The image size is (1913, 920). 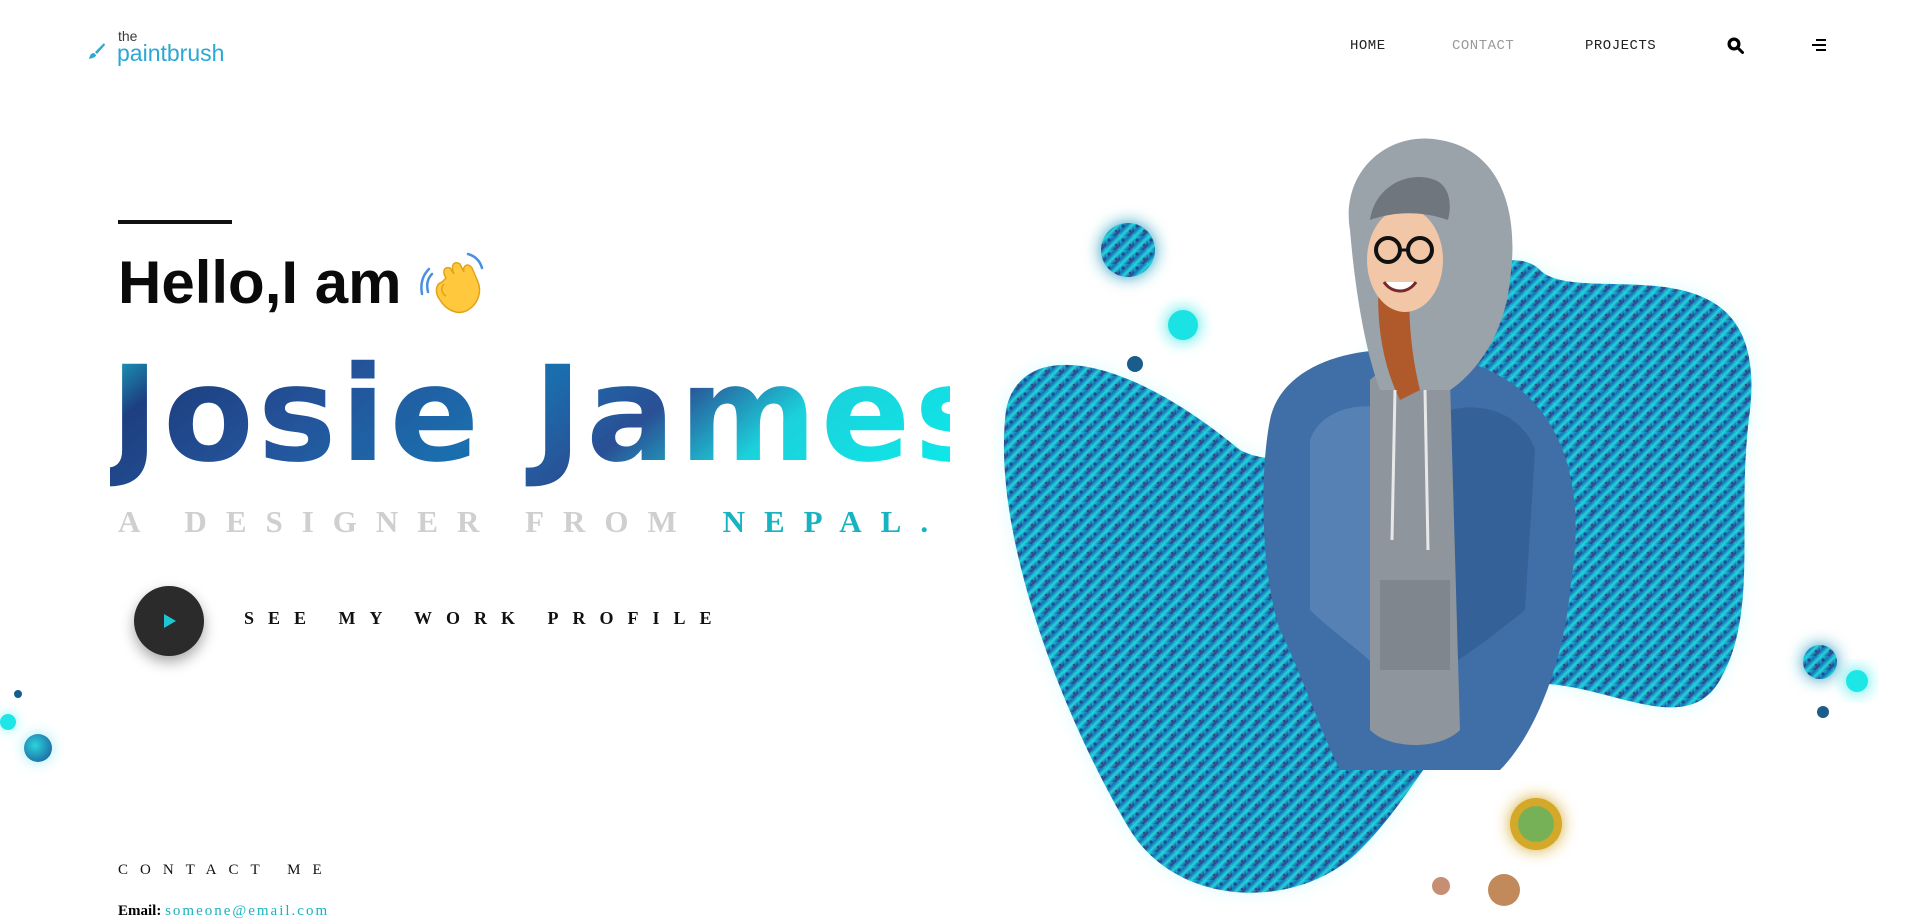 What do you see at coordinates (38, 748) in the screenshot?
I see `bubble-textured` at bounding box center [38, 748].